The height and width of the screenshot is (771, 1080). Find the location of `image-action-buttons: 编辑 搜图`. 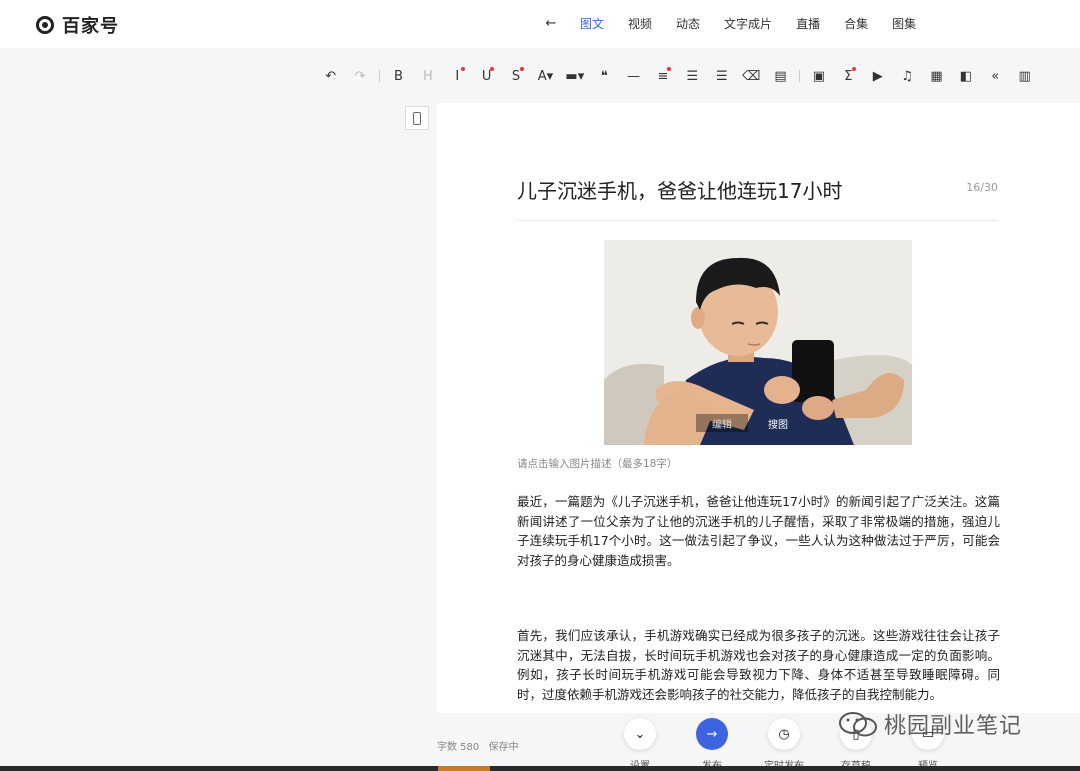

image-action-buttons: 编辑 搜图 is located at coordinates (747, 423).